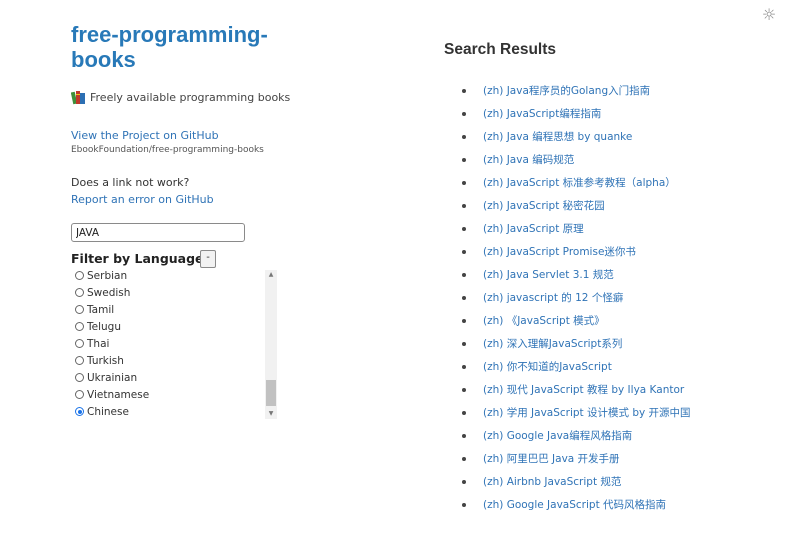 This screenshot has height=556, width=800. What do you see at coordinates (271, 275) in the screenshot?
I see `scroll-up-arrow-icon: ▲` at bounding box center [271, 275].